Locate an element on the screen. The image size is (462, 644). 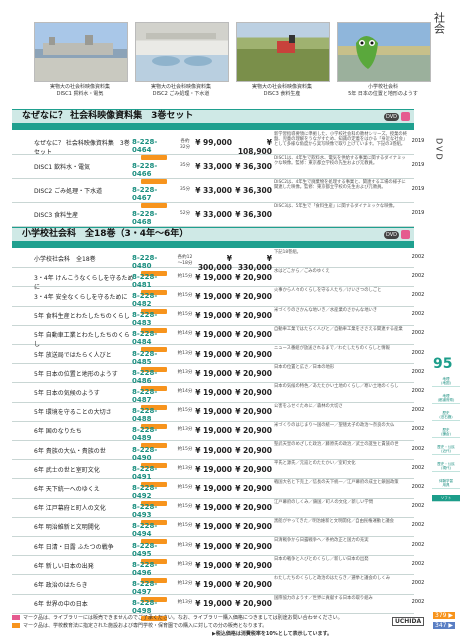
description-text: ニュース番組が放送されるまで／わたしたちのくらしと情報 is located at coordinates (332, 348).